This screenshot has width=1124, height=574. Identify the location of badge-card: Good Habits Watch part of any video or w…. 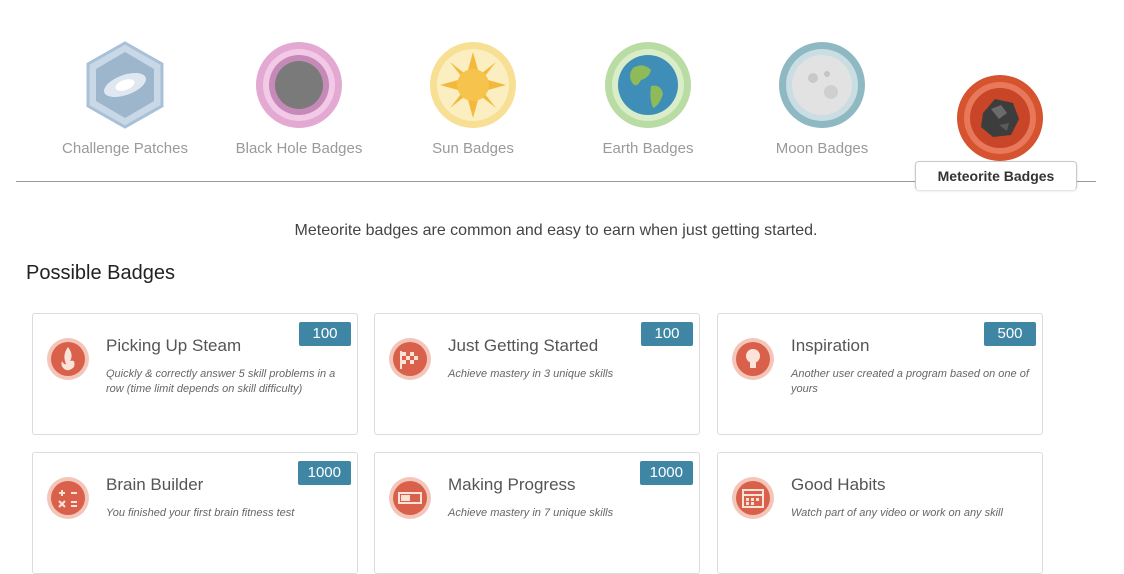
(880, 513).